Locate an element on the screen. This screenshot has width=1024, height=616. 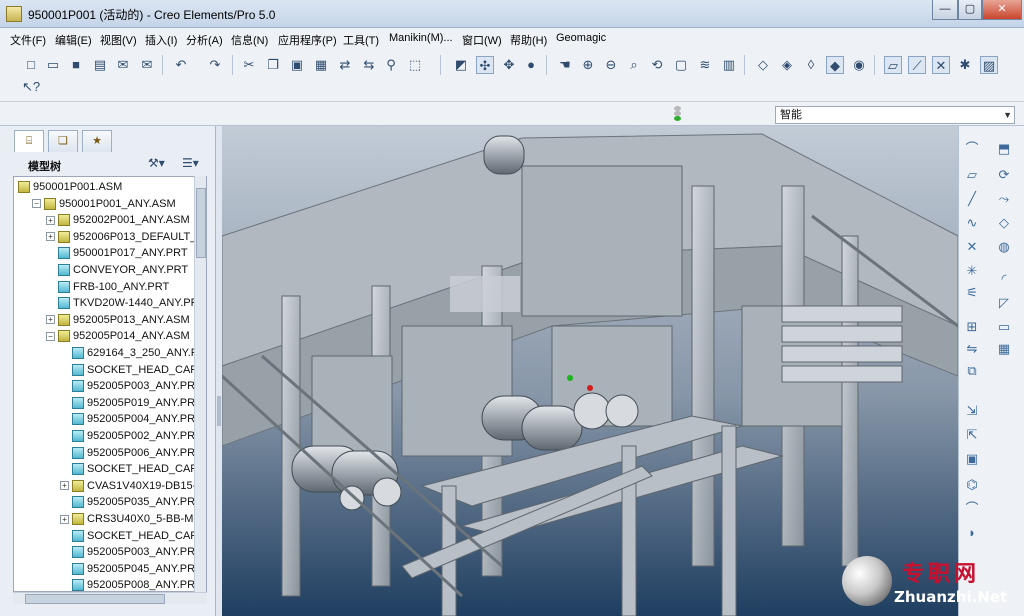
revolve-icon: ⟳ is located at coordinates (1004, 175).